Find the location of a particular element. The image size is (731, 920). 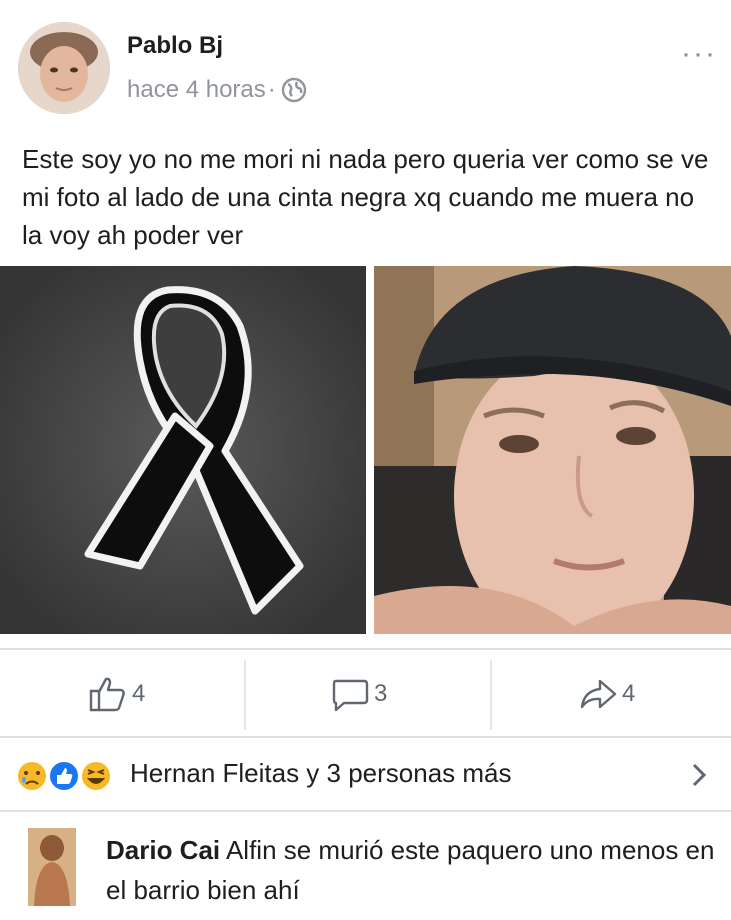

commenter-name: Dario Cai is located at coordinates (163, 850).